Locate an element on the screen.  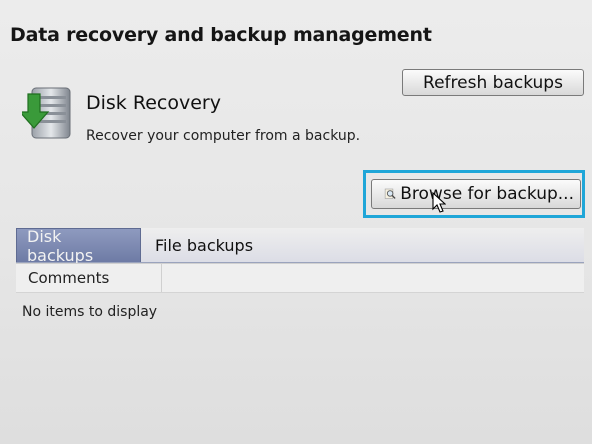
refresh-backups-button: Refresh backups is located at coordinates (493, 82).